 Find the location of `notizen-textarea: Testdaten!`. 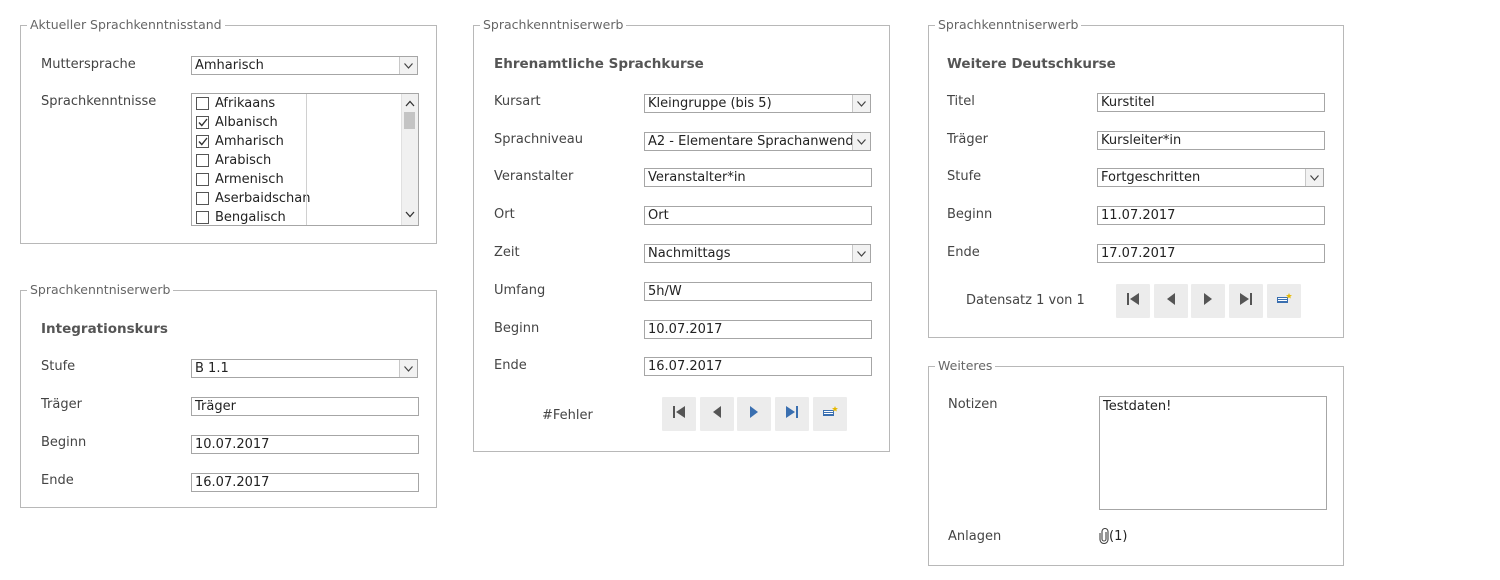

notizen-textarea: Testdaten! is located at coordinates (1213, 453).